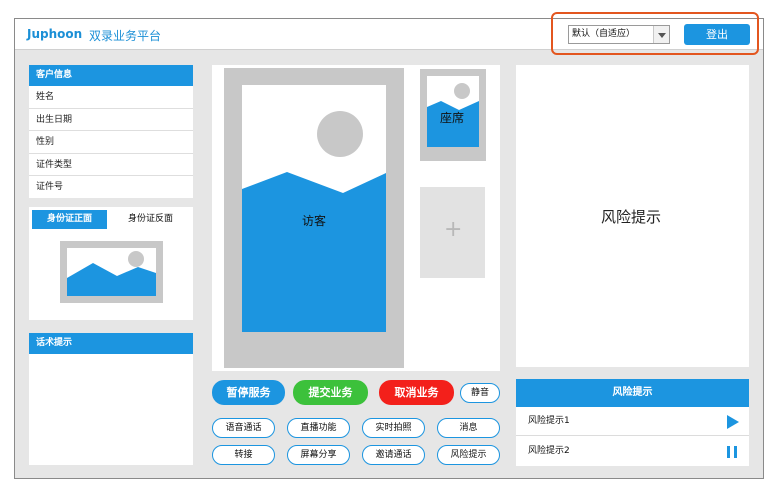  Describe the element at coordinates (314, 208) in the screenshot. I see `visitor-avatar-icon` at that location.